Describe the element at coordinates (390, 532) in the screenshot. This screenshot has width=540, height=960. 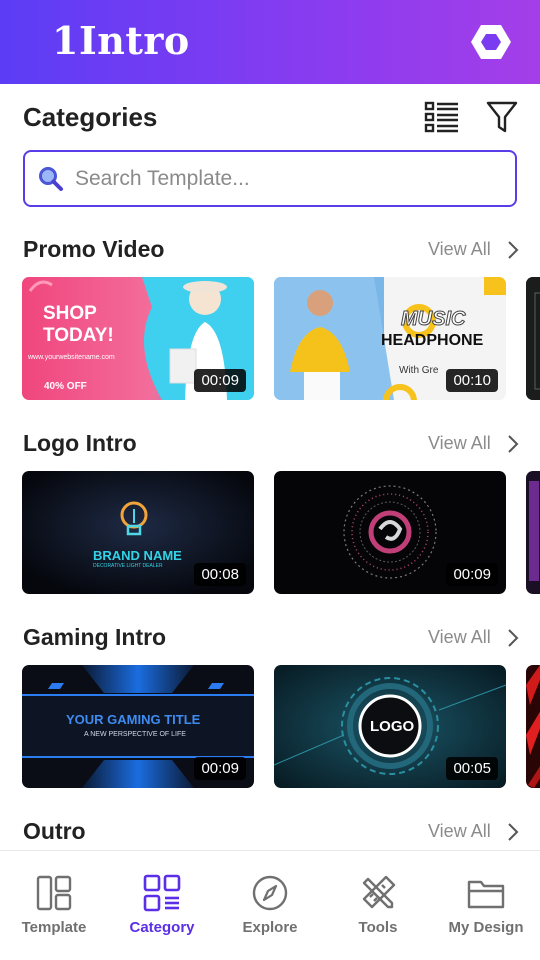
I see `template-card: 00:09` at that location.